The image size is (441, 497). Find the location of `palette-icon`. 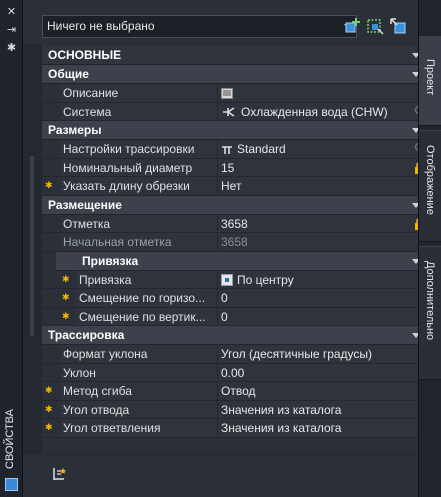

palette-icon is located at coordinates (11, 484).